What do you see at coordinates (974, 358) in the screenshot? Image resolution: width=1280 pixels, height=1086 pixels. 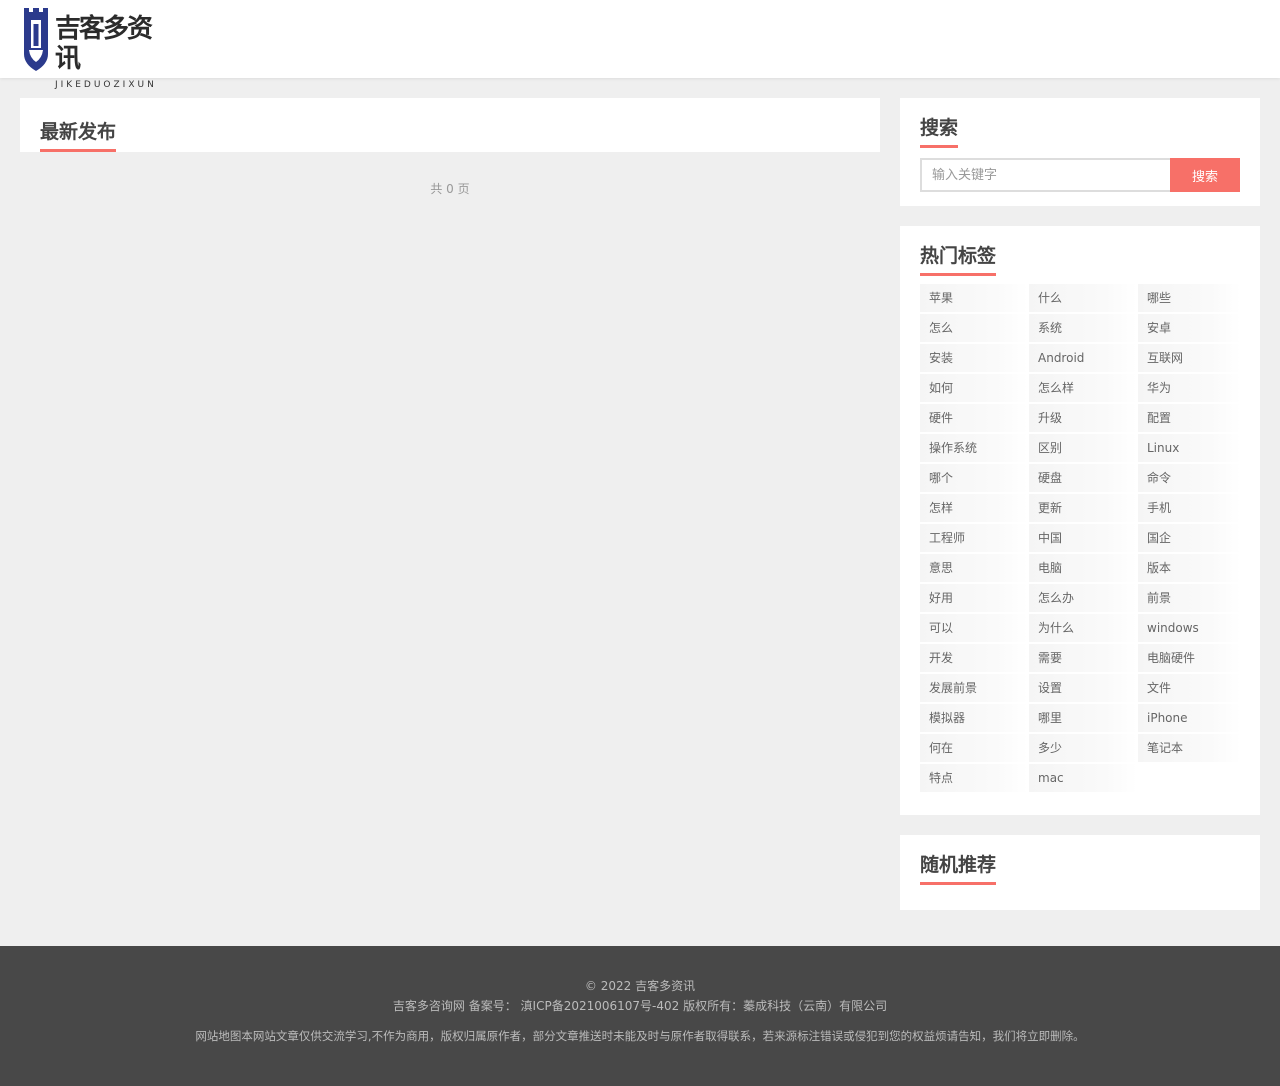 I see `tag-link: 安装` at bounding box center [974, 358].